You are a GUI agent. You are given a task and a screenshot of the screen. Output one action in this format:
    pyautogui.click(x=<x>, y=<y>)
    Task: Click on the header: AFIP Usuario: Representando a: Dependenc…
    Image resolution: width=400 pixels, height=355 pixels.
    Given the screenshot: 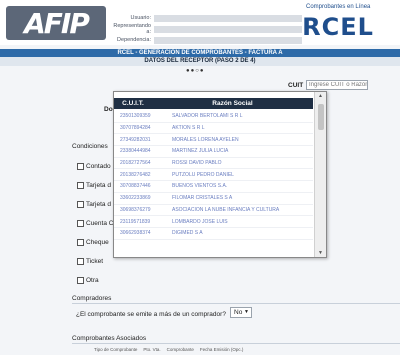 What is the action you would take?
    pyautogui.click(x=200, y=22)
    